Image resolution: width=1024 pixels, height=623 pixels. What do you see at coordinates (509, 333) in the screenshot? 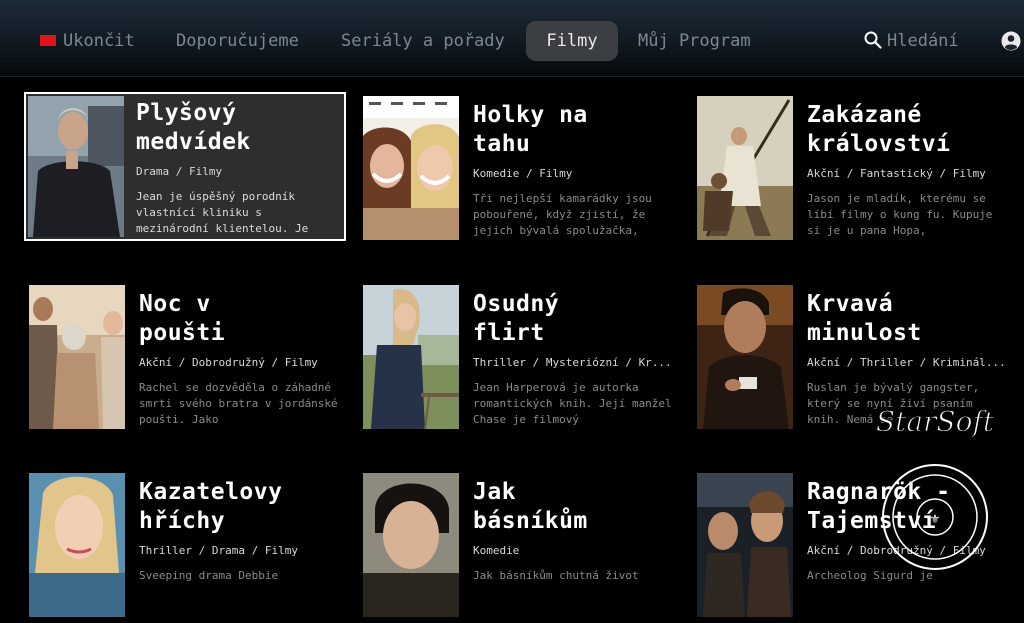
I see `movie-title-line2: flirt` at bounding box center [509, 333].